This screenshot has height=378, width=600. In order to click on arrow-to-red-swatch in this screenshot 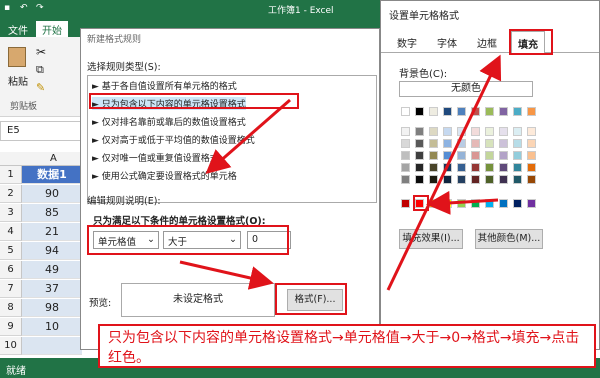, I will do `click(462, 202)`.